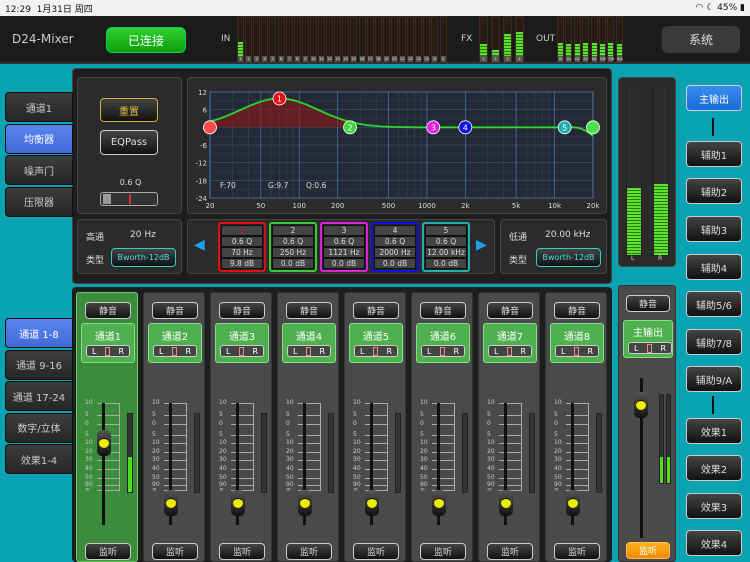 The width and height of the screenshot is (750, 562). Describe the element at coordinates (376, 343) in the screenshot. I see `channel-name: 通道5 L R` at that location.